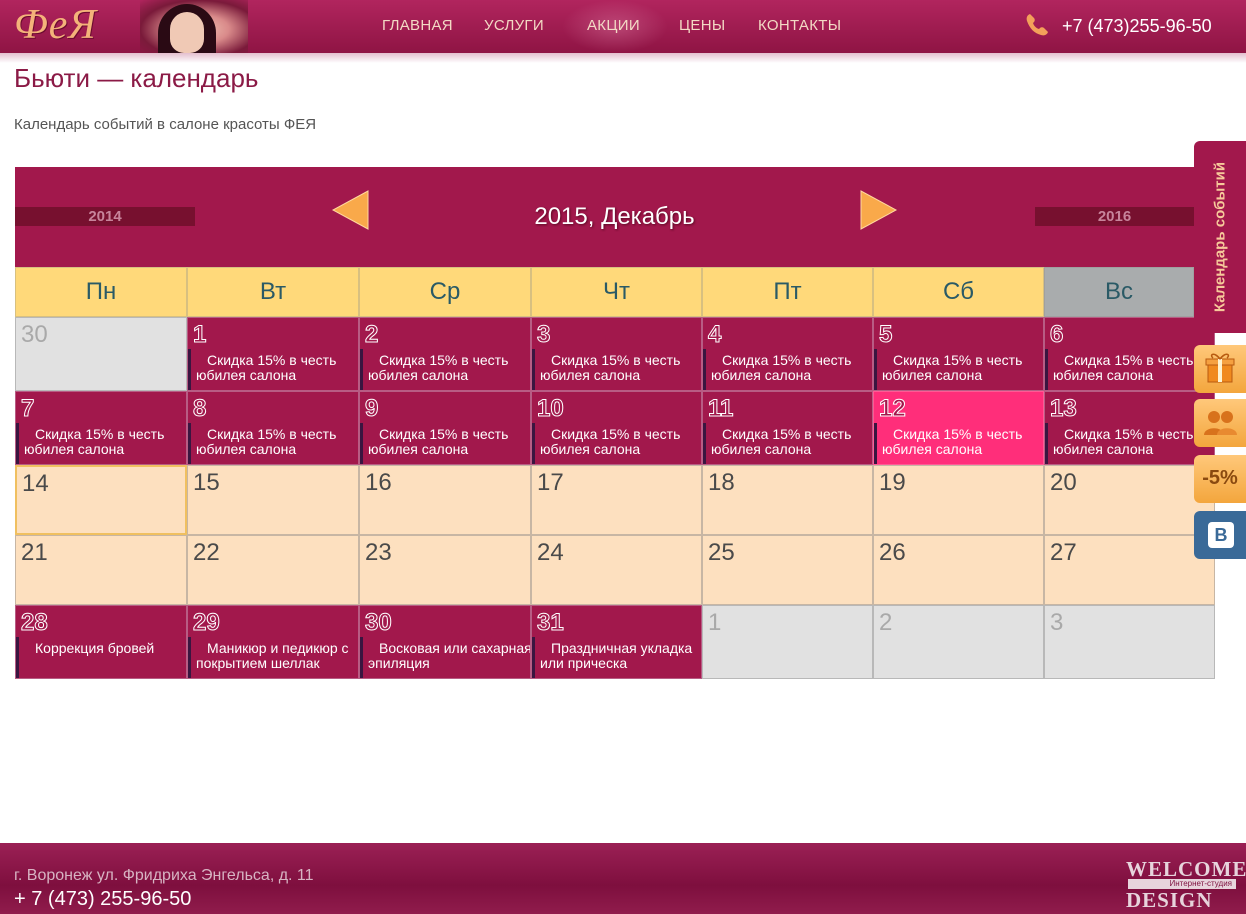 Image resolution: width=1246 pixels, height=914 pixels. What do you see at coordinates (101, 292) in the screenshot?
I see `weekday-header-mon: Пн` at bounding box center [101, 292].